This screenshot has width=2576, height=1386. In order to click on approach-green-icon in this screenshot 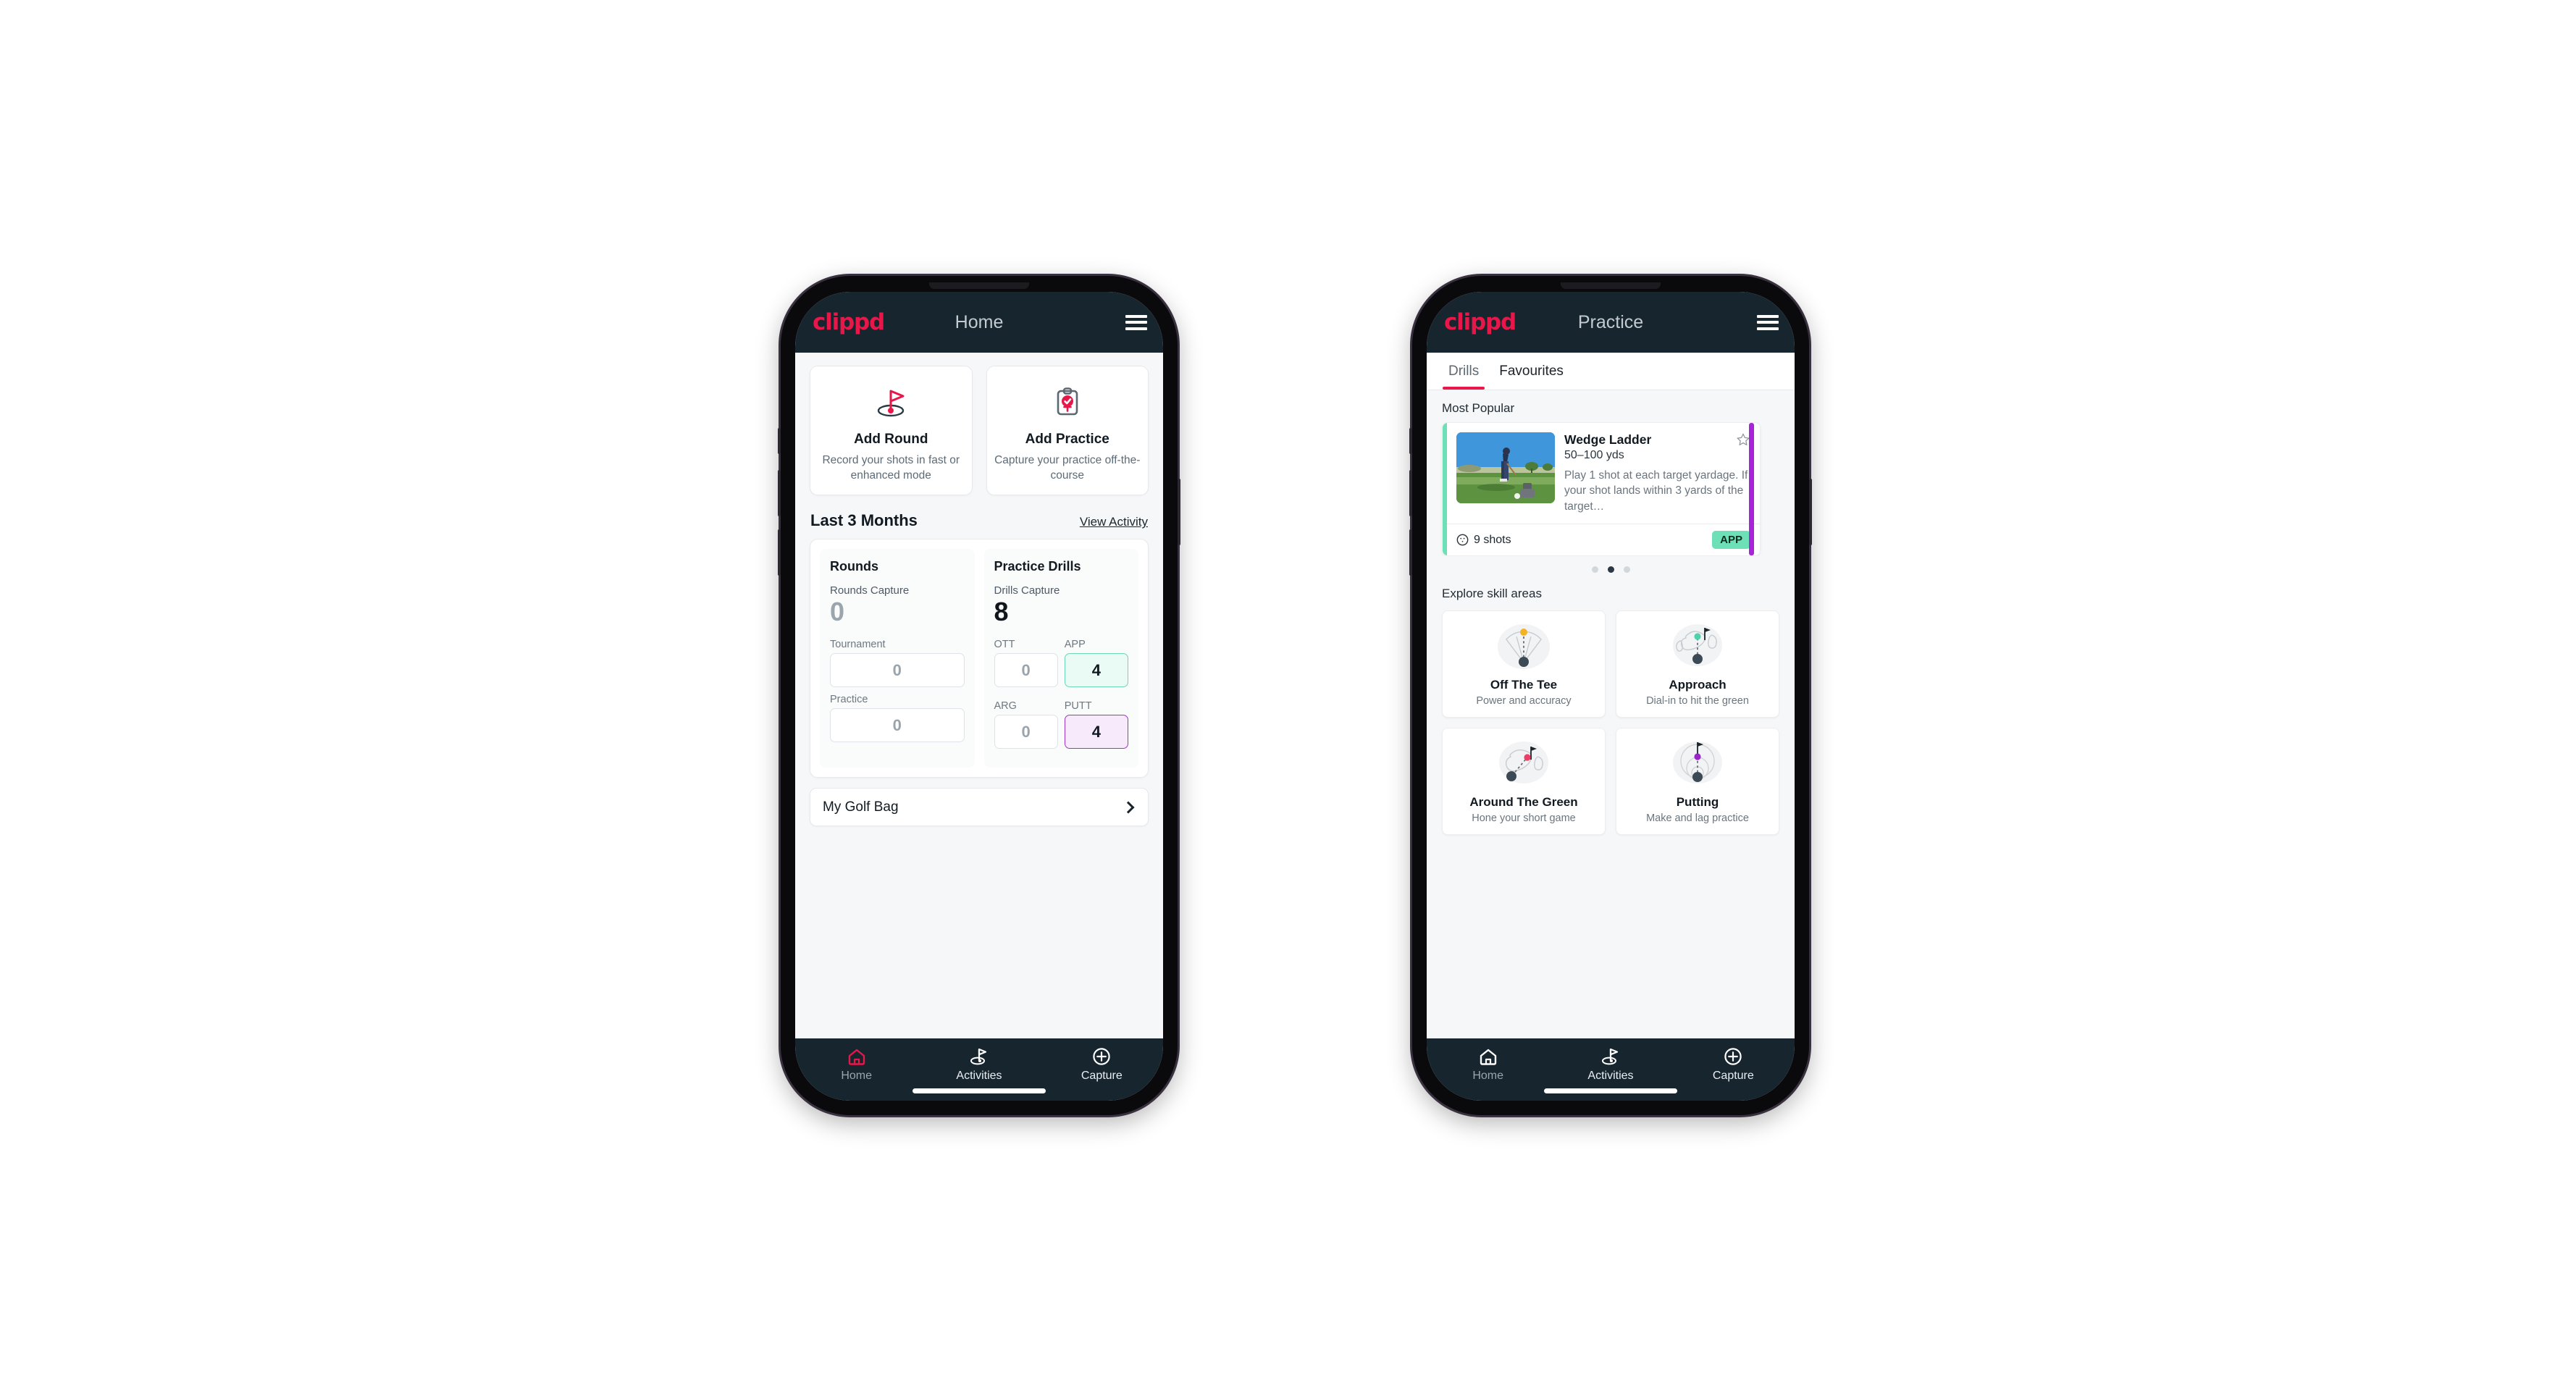, I will do `click(1697, 646)`.